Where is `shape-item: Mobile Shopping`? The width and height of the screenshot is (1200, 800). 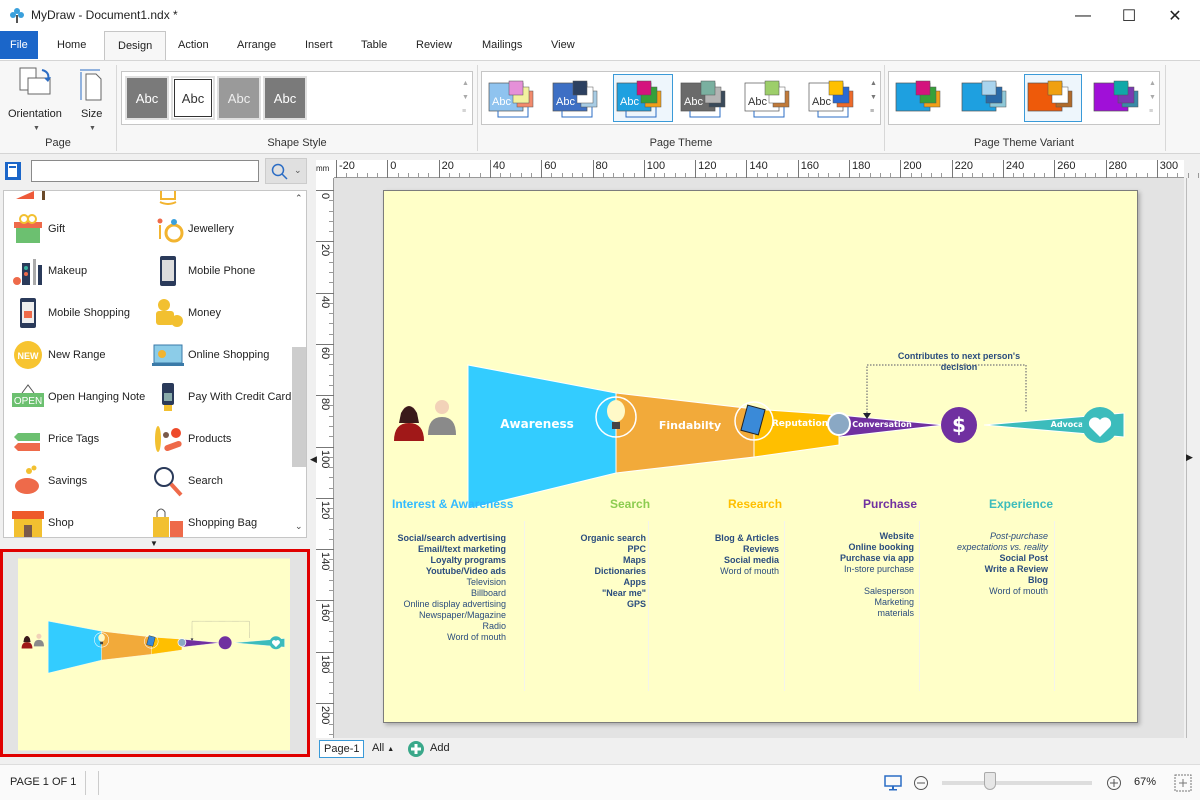 shape-item: Mobile Shopping is located at coordinates (82, 313).